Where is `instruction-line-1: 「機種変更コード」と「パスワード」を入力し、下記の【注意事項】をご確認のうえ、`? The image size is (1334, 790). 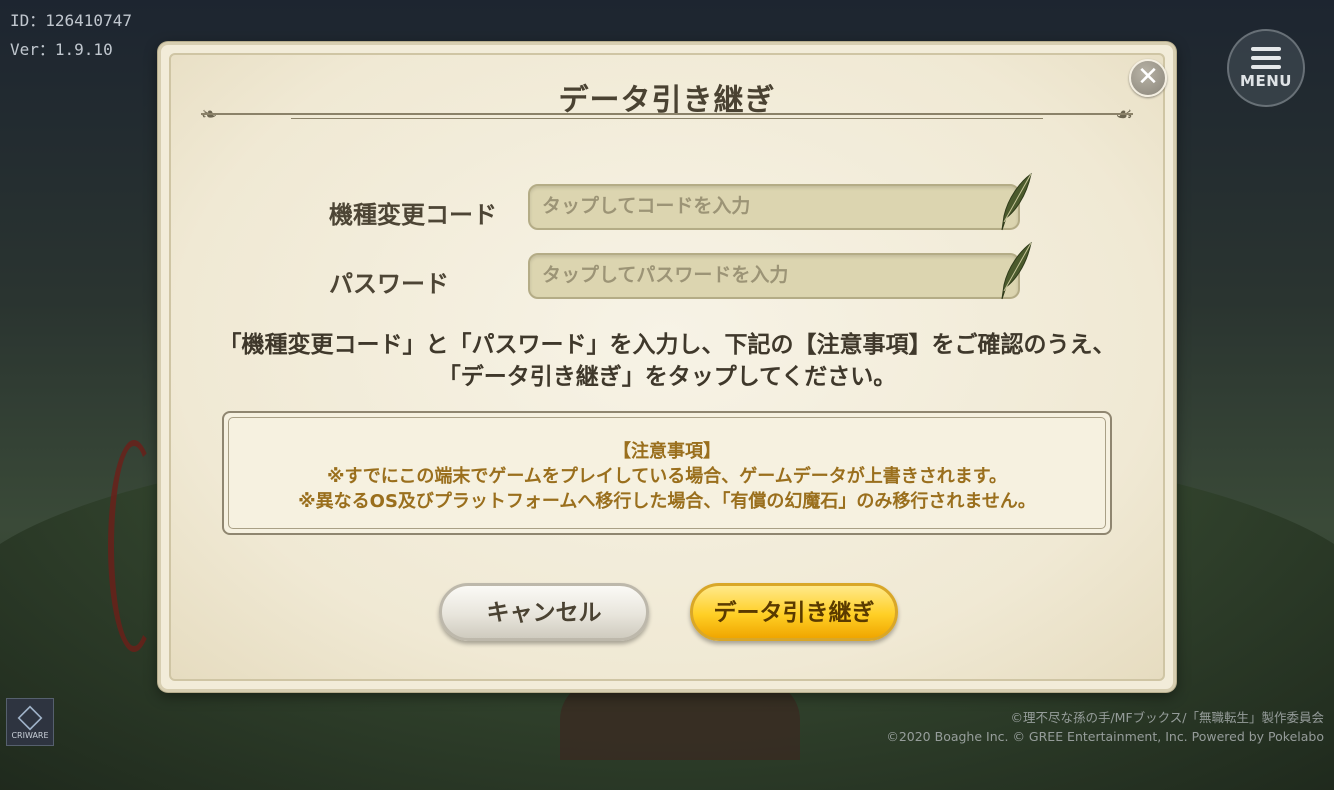
instruction-line-1: 「機種変更コード」と「パスワード」を入力し、下記の【注意事項】をご確認のうえ、 is located at coordinates (667, 345).